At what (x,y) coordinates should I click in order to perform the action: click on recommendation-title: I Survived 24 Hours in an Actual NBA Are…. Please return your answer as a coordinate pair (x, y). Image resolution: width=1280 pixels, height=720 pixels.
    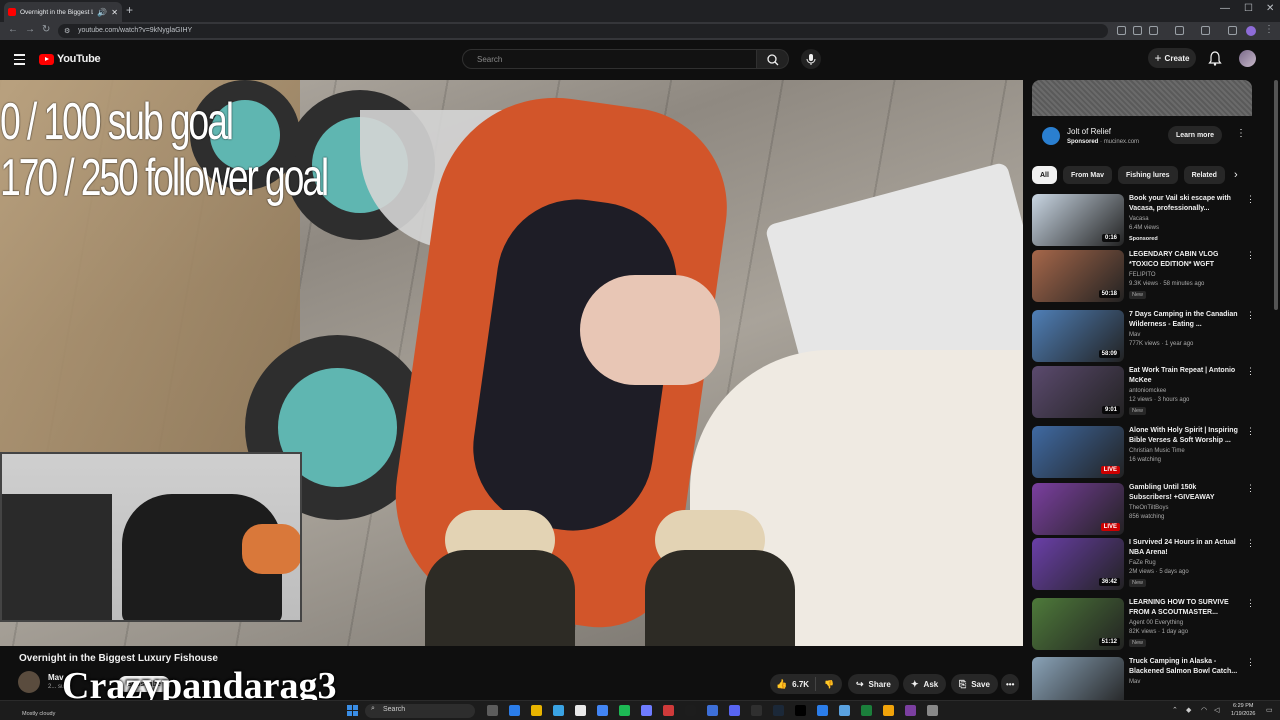
    Looking at the image, I should click on (1185, 548).